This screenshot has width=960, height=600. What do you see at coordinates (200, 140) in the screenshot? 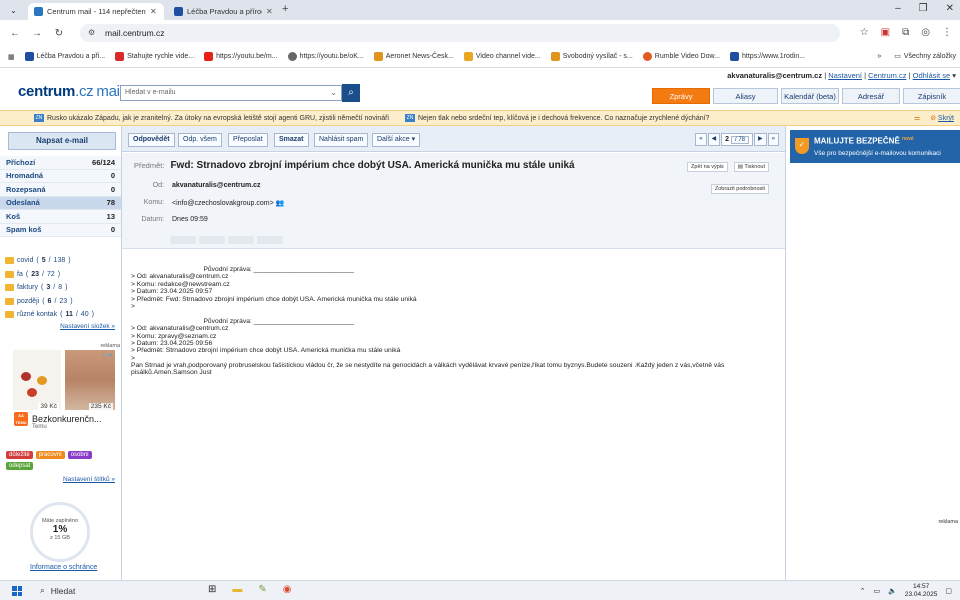
I see `reply-all-button: Odp. všem` at bounding box center [200, 140].